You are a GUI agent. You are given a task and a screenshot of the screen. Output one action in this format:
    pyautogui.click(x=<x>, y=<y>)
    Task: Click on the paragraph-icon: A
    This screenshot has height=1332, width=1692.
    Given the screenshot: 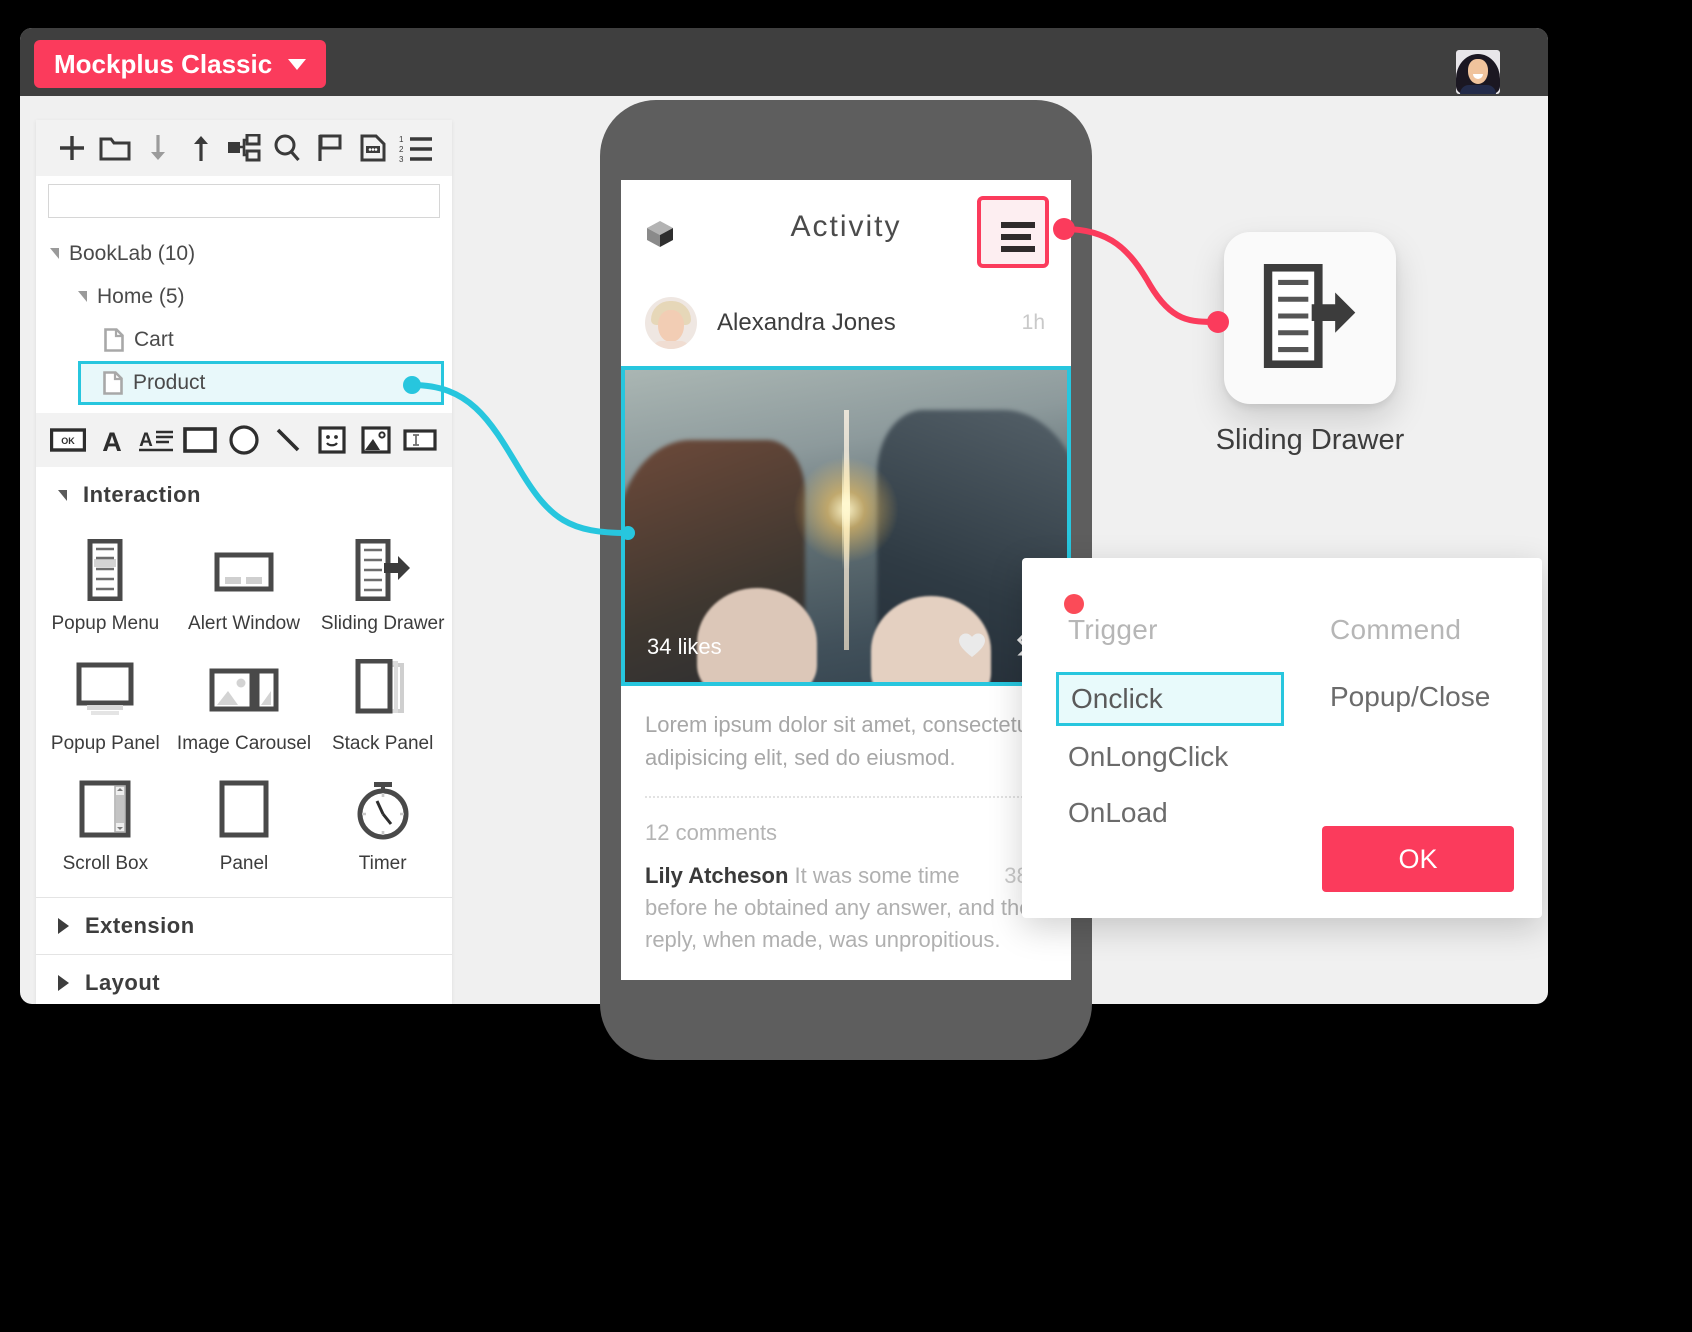 What is the action you would take?
    pyautogui.click(x=156, y=440)
    